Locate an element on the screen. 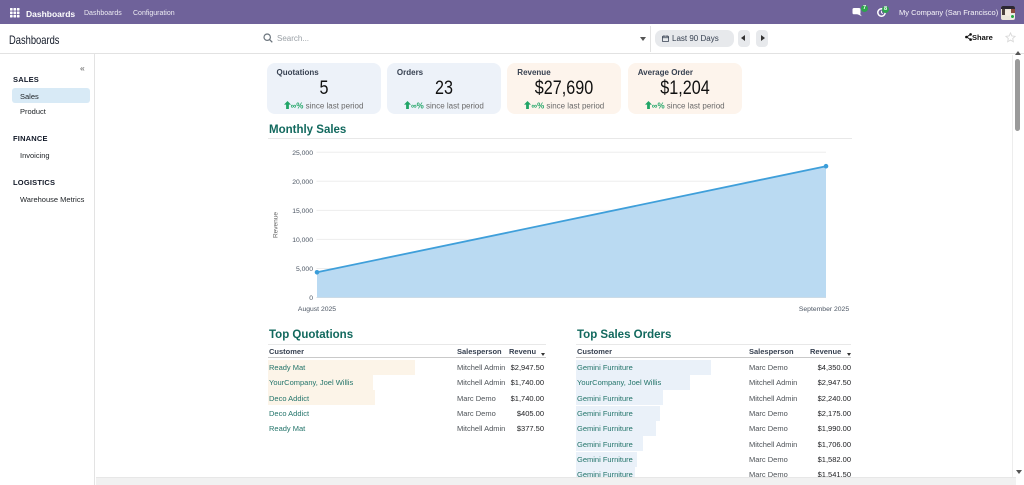 Image resolution: width=1024 pixels, height=485 pixels. svg-text: Revenue is located at coordinates (276, 225).